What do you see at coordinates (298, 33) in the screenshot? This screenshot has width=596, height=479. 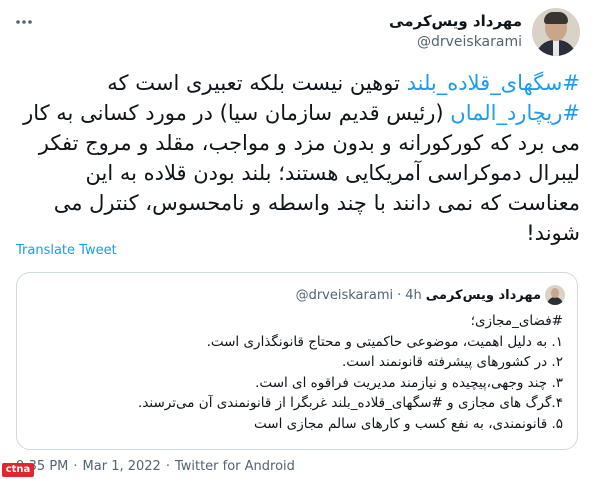 I see `tweet-header: مهرداد ویس‌کرمی @drveiskarami` at bounding box center [298, 33].